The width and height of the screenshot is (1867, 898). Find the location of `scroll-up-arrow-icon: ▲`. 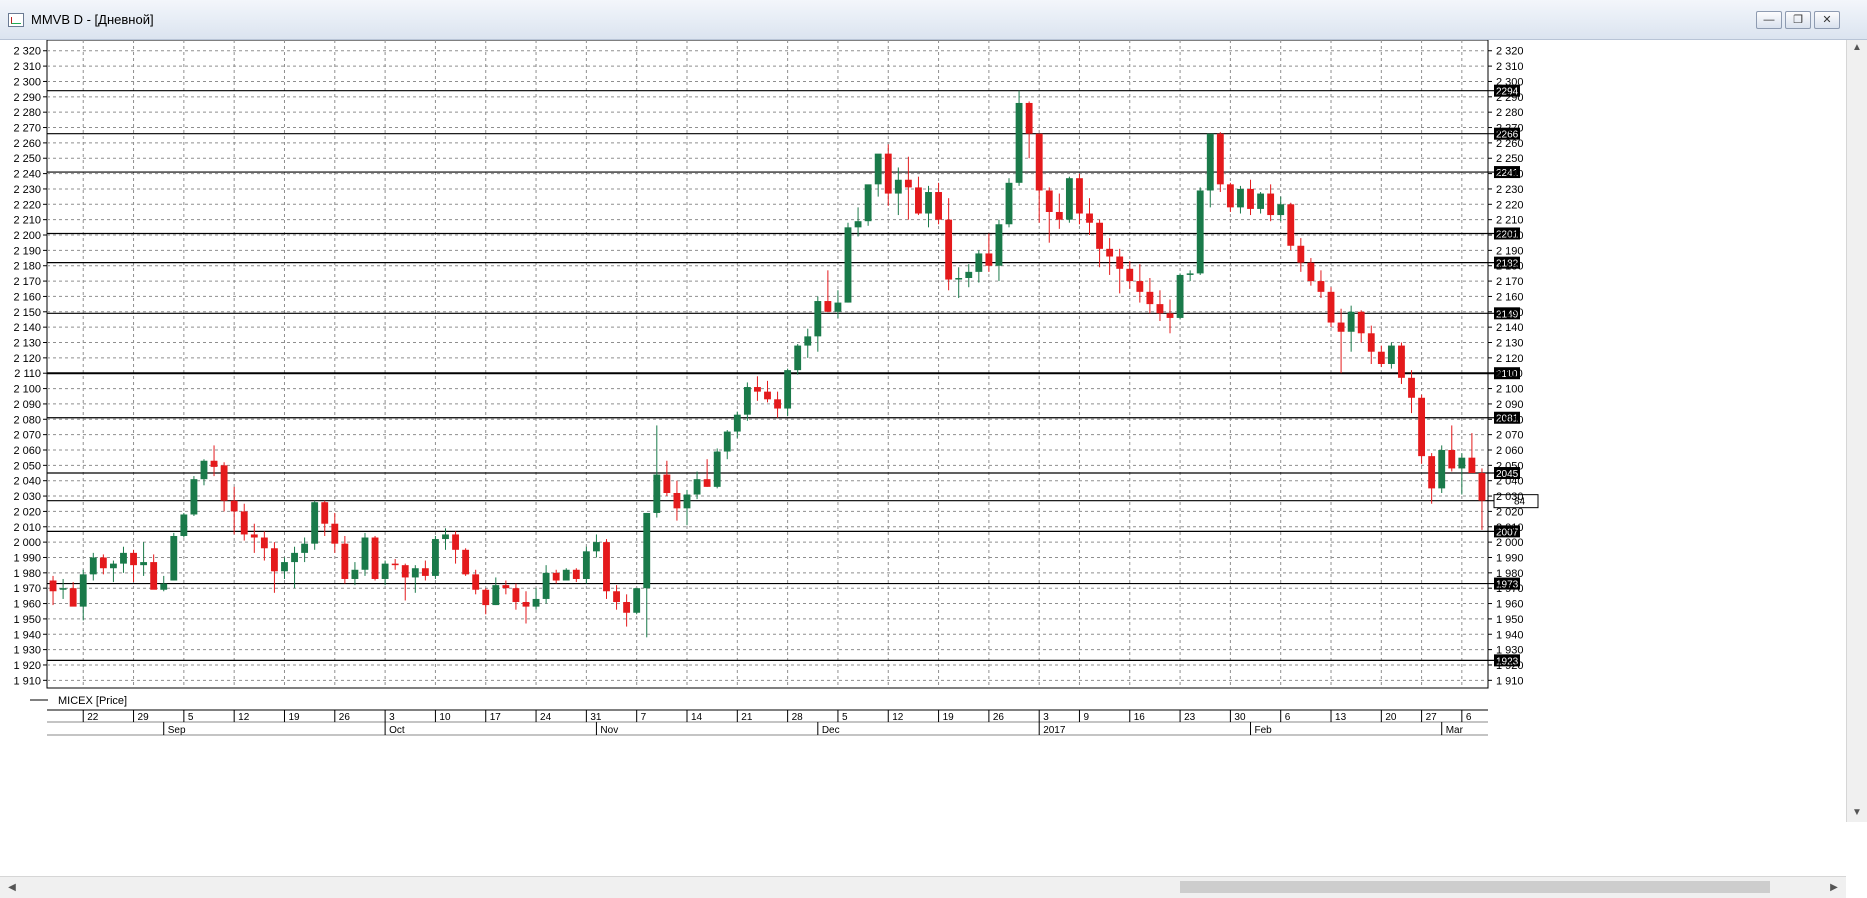

scroll-up-arrow-icon: ▲ is located at coordinates (1857, 48).